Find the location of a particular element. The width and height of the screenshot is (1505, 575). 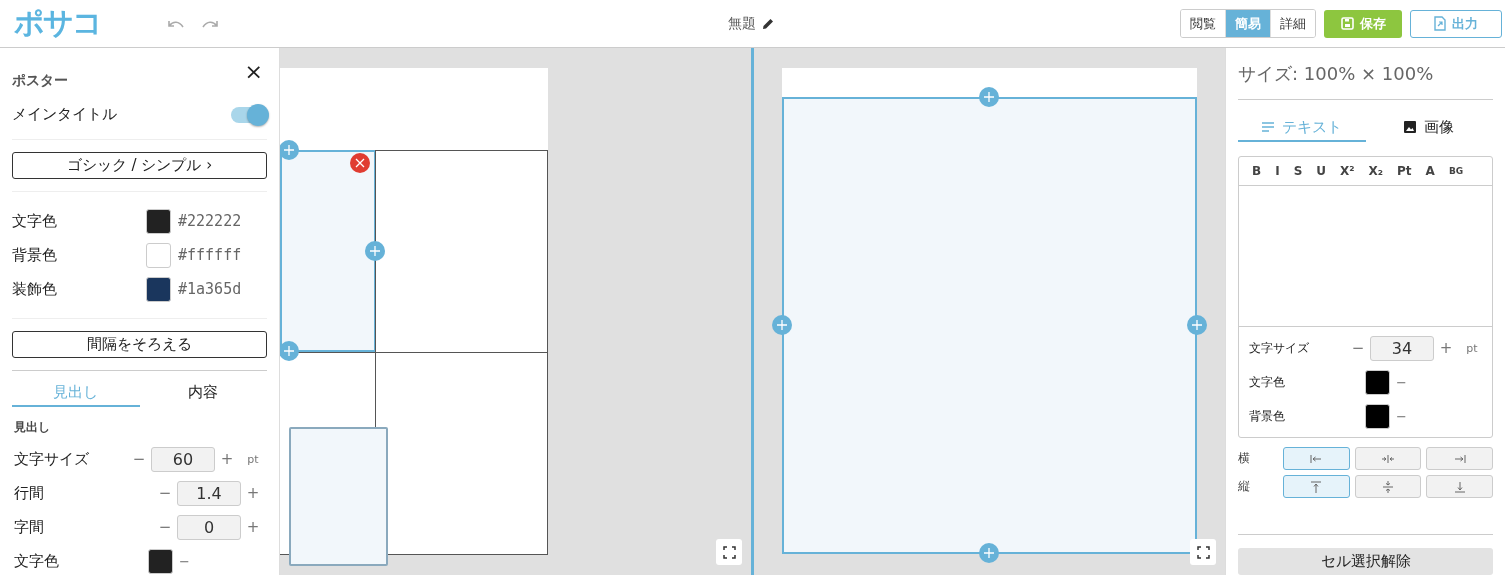

format-button: B is located at coordinates (1257, 171).